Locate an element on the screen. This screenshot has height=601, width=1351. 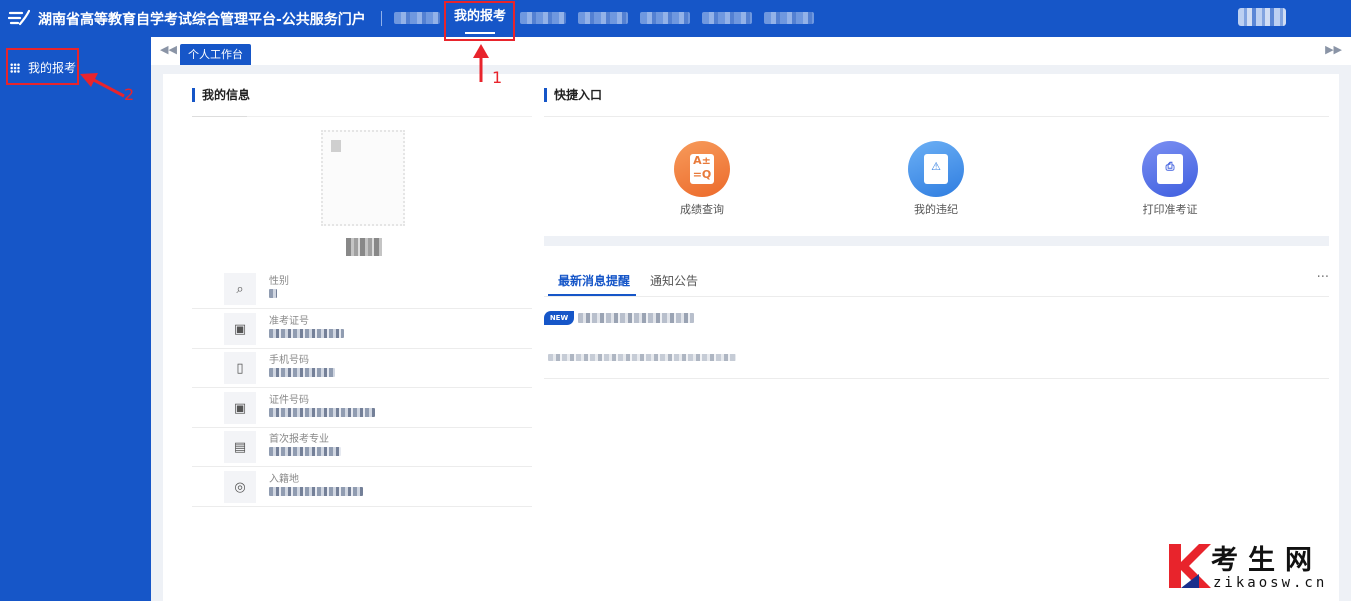
news-item-meta-blurred is located at coordinates (642, 357).